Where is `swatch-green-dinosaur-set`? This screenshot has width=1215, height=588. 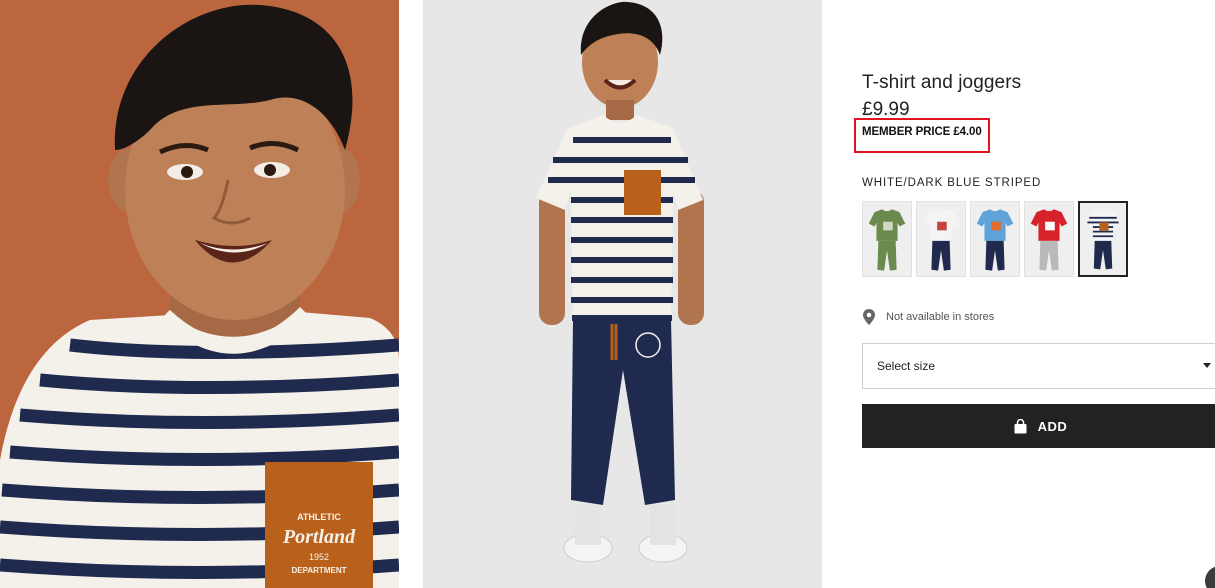 swatch-green-dinosaur-set is located at coordinates (887, 239).